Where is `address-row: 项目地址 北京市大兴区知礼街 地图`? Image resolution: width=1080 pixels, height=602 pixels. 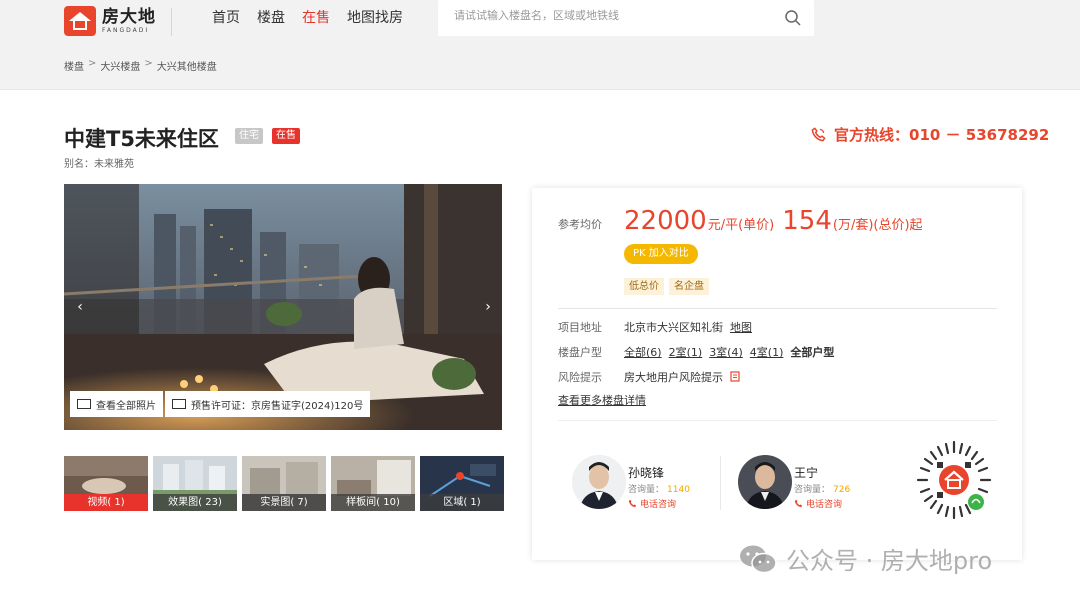 address-row: 项目地址 北京市大兴区知礼街 地图 is located at coordinates (655, 327).